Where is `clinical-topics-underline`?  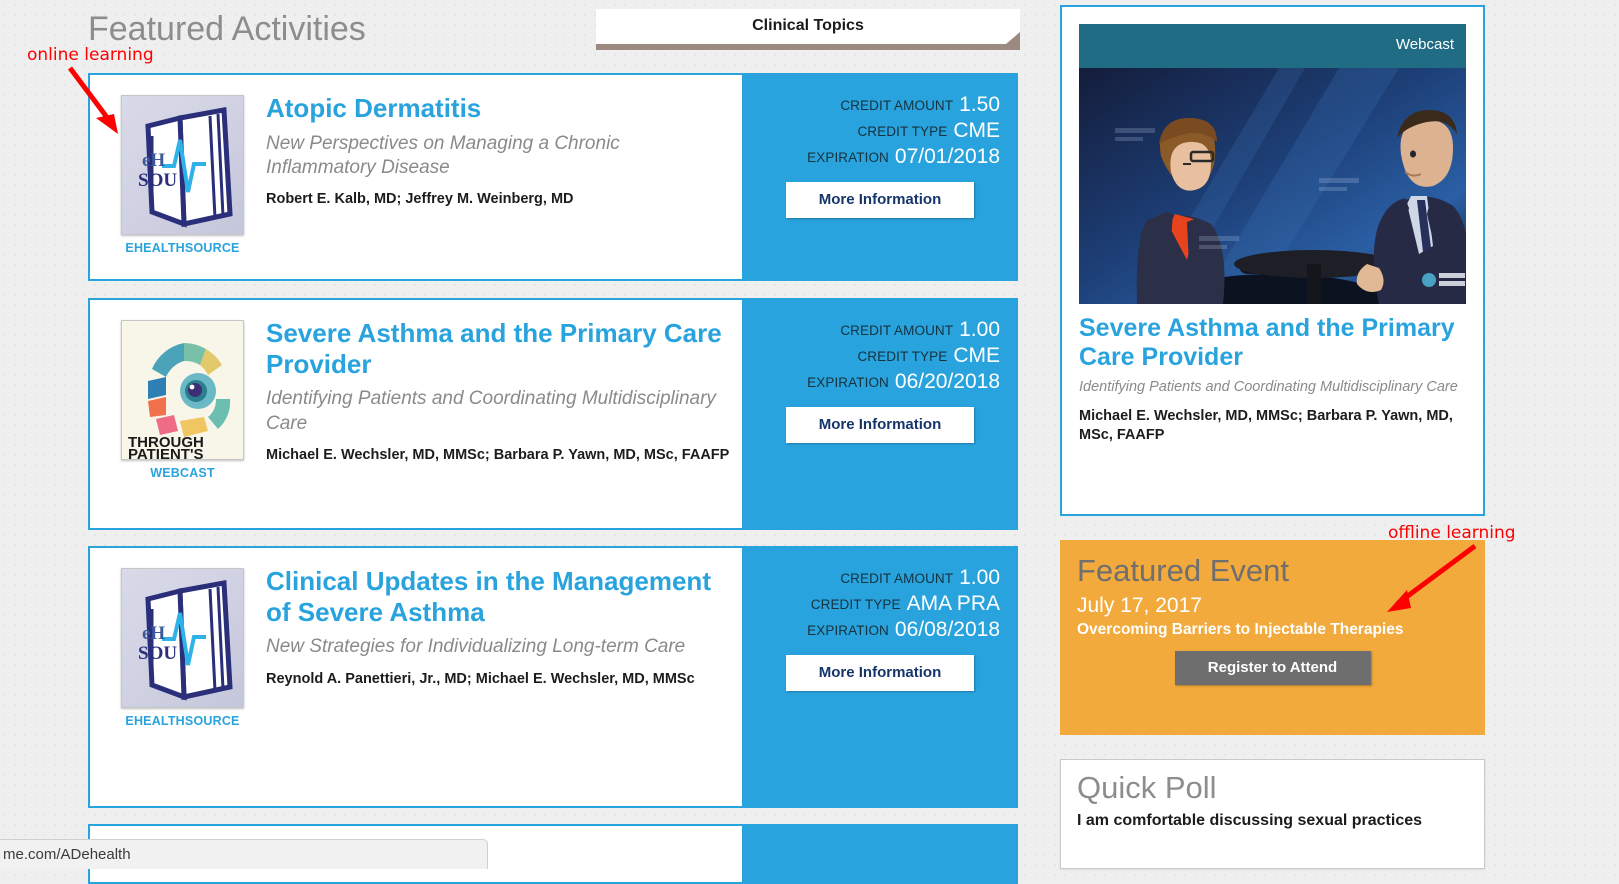 clinical-topics-underline is located at coordinates (808, 47).